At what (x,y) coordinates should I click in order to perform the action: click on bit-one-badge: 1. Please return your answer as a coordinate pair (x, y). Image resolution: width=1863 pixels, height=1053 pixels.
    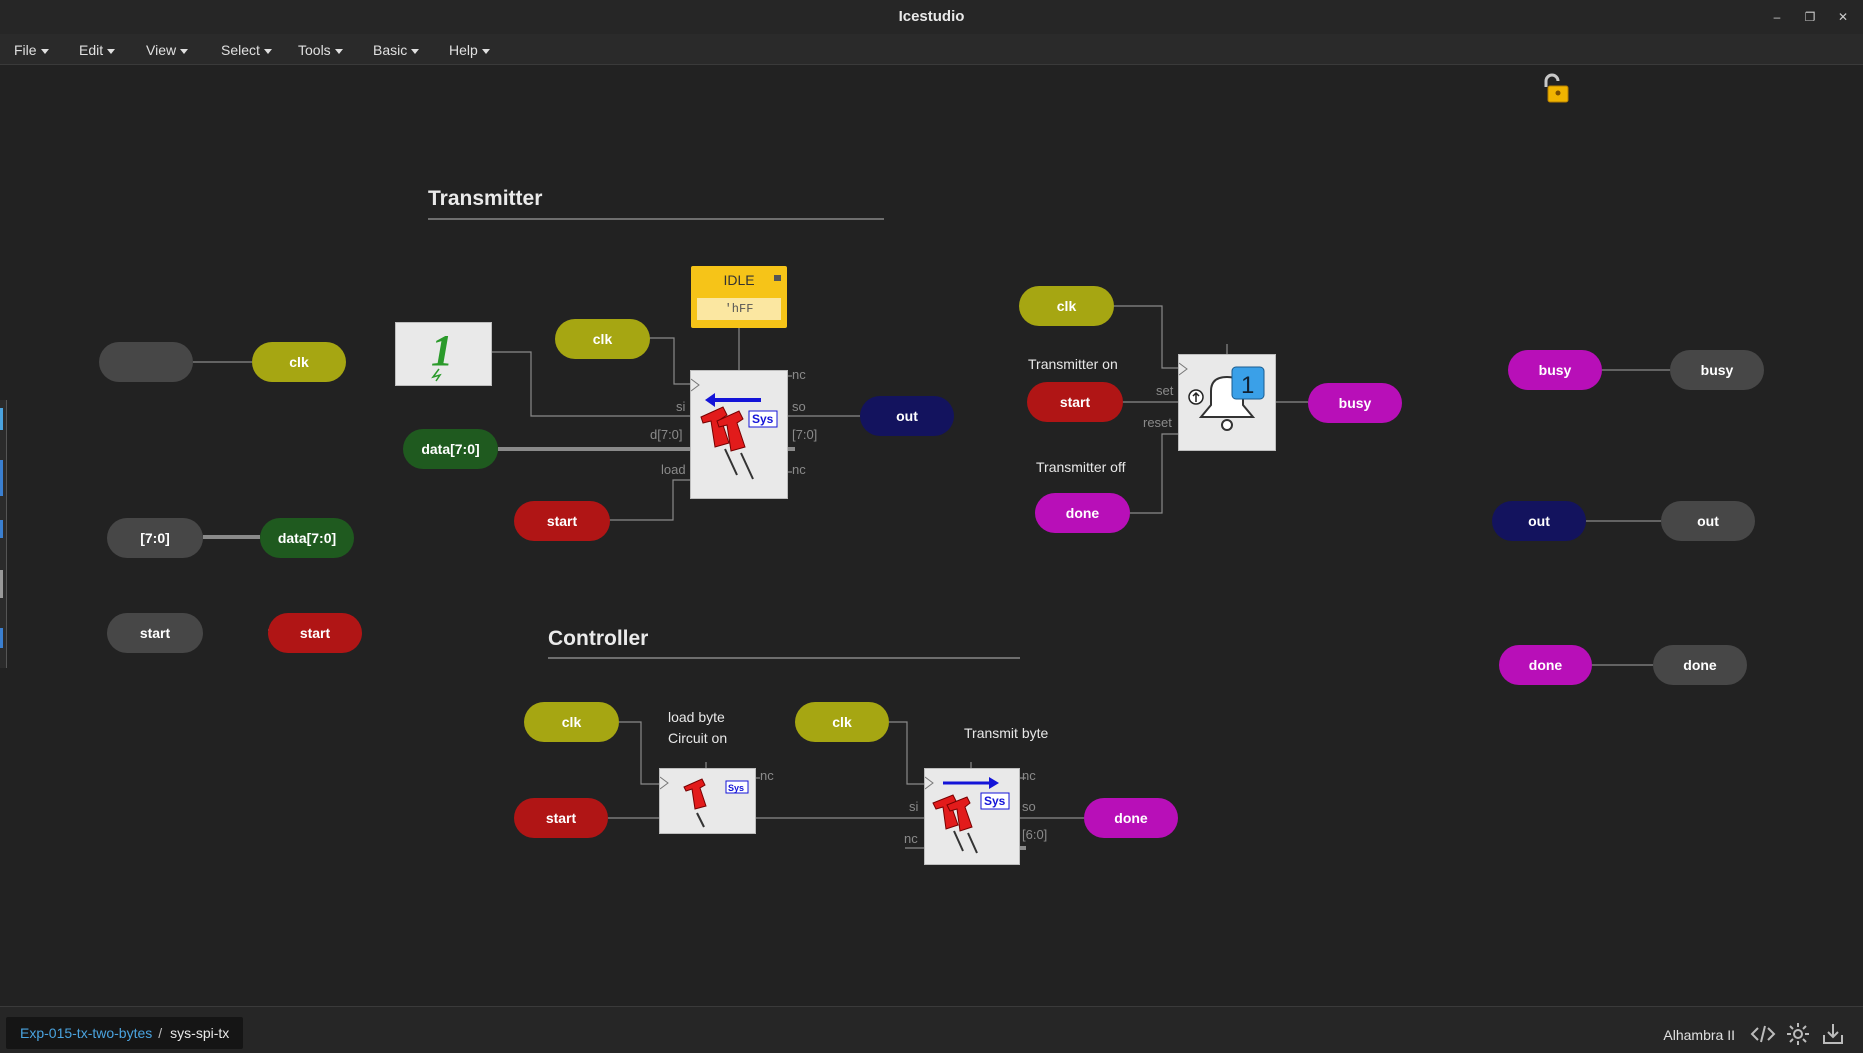
    Looking at the image, I should click on (1247, 385).